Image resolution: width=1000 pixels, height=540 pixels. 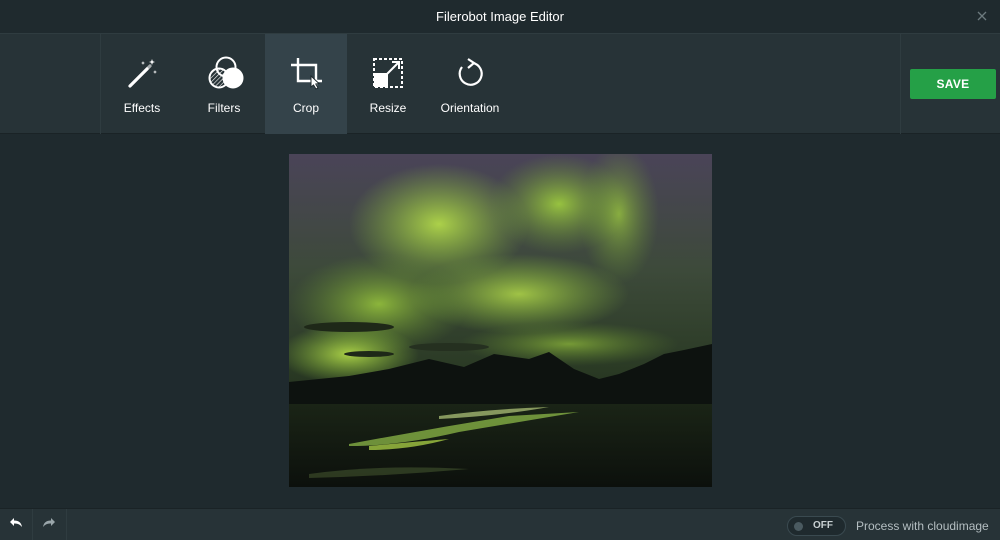 What do you see at coordinates (922, 526) in the screenshot?
I see `process-label: Process with cloudimage` at bounding box center [922, 526].